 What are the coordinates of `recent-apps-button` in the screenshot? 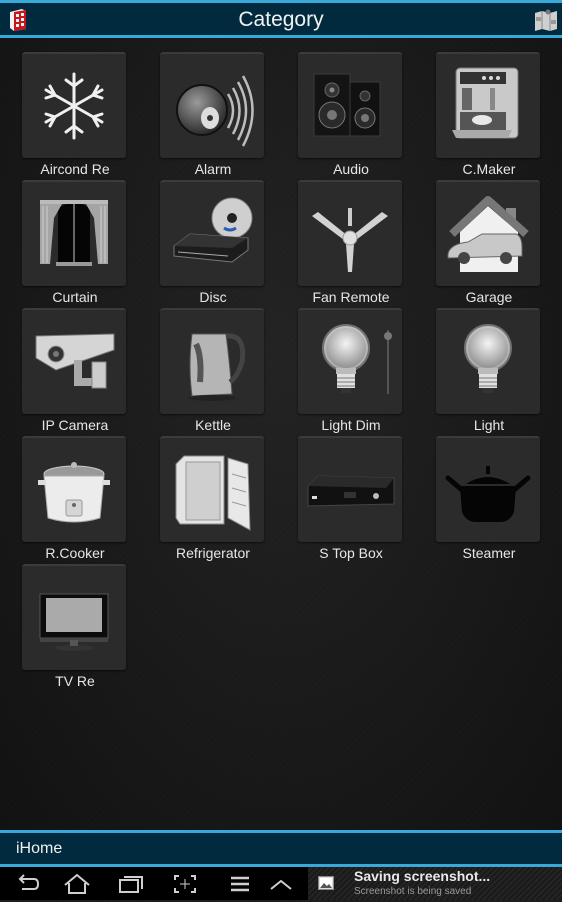 It's located at (131, 884).